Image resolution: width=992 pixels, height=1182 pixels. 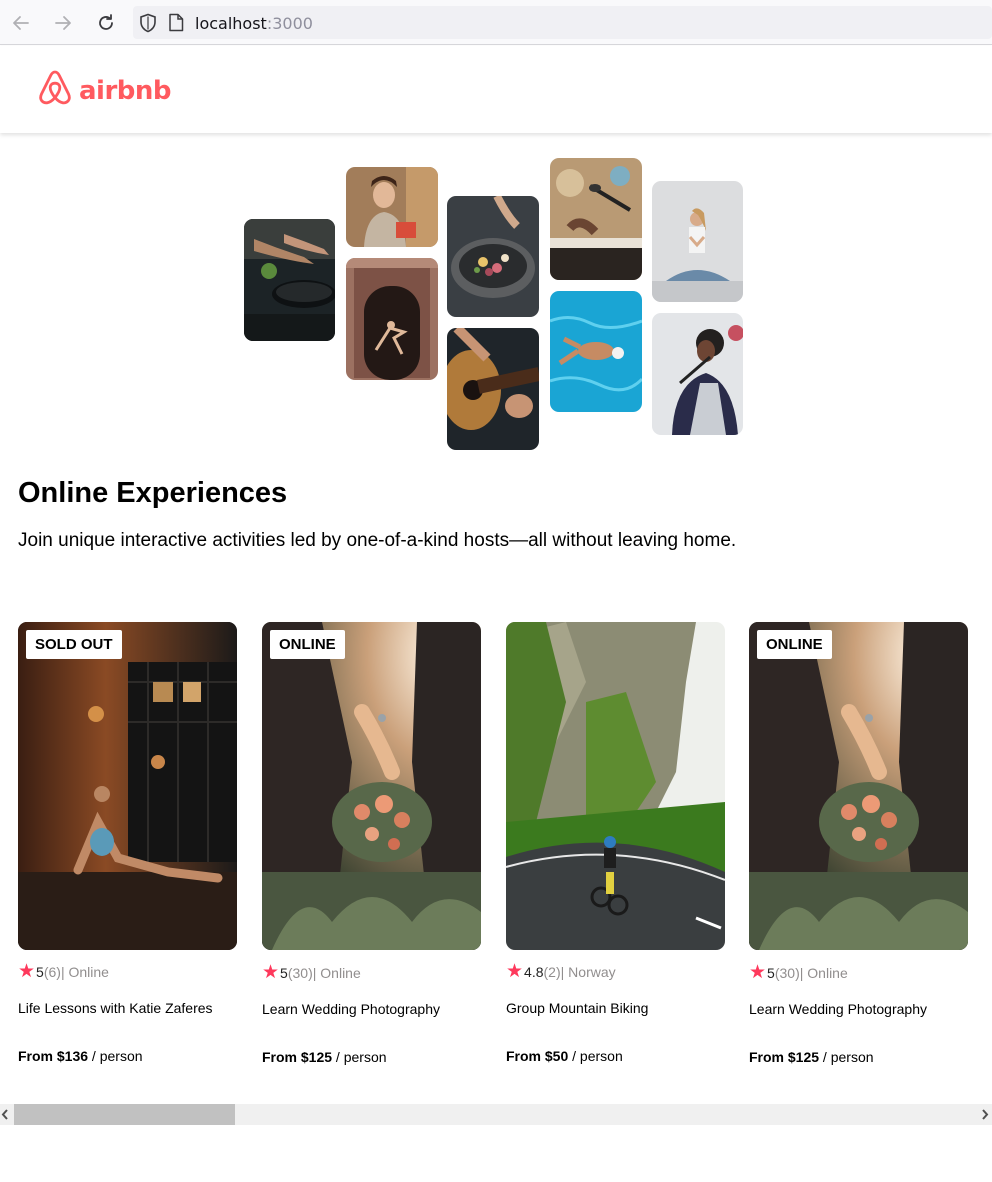 What do you see at coordinates (55, 90) in the screenshot?
I see `airbnb-belo-icon` at bounding box center [55, 90].